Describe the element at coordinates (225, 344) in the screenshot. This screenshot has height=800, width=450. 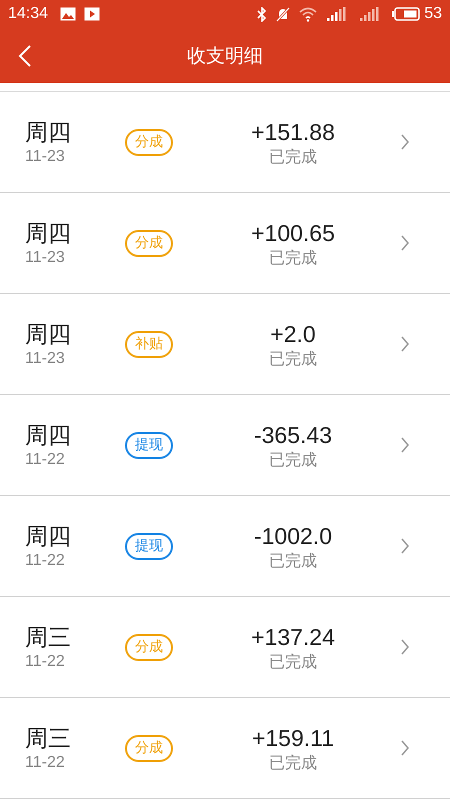
I see `record-row: 周四 11-23 补贴 +2.0 已完成` at that location.